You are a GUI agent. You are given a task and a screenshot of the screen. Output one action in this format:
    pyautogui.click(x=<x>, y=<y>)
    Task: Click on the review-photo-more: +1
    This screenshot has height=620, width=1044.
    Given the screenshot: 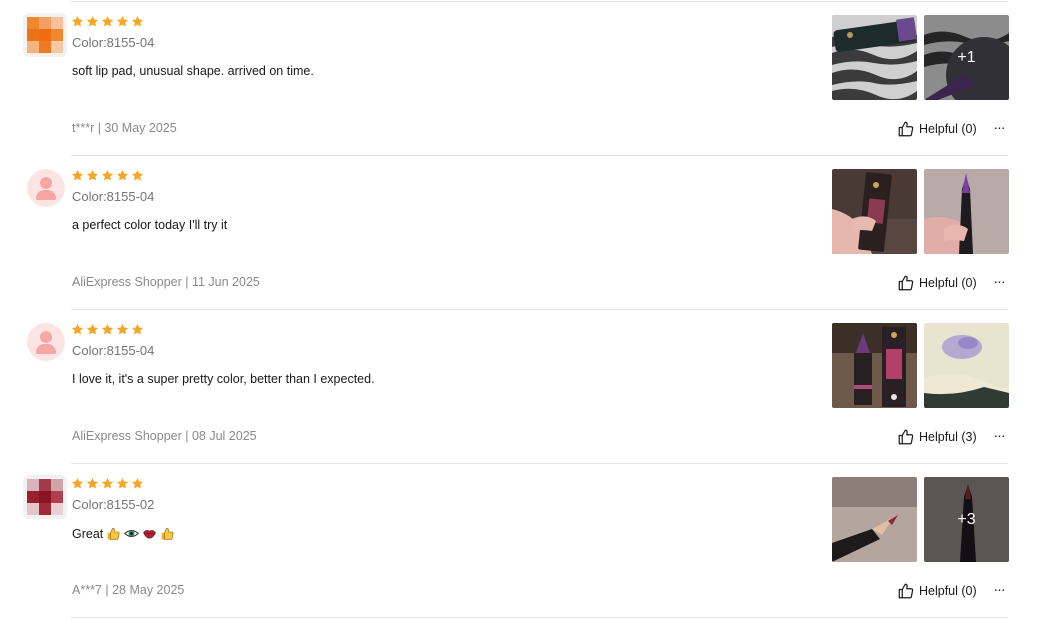 What is the action you would take?
    pyautogui.click(x=966, y=57)
    